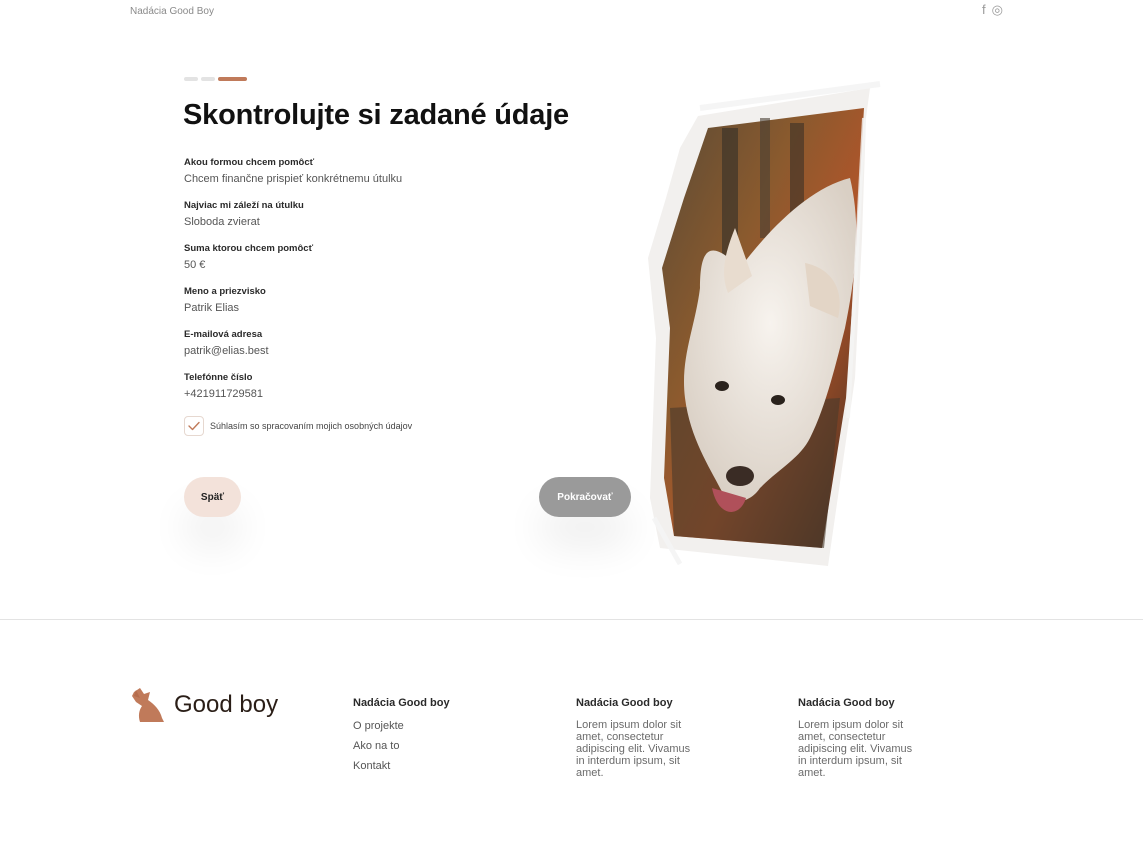 The width and height of the screenshot is (1143, 841). I want to click on footer-link-about: O projekte, so click(401, 726).